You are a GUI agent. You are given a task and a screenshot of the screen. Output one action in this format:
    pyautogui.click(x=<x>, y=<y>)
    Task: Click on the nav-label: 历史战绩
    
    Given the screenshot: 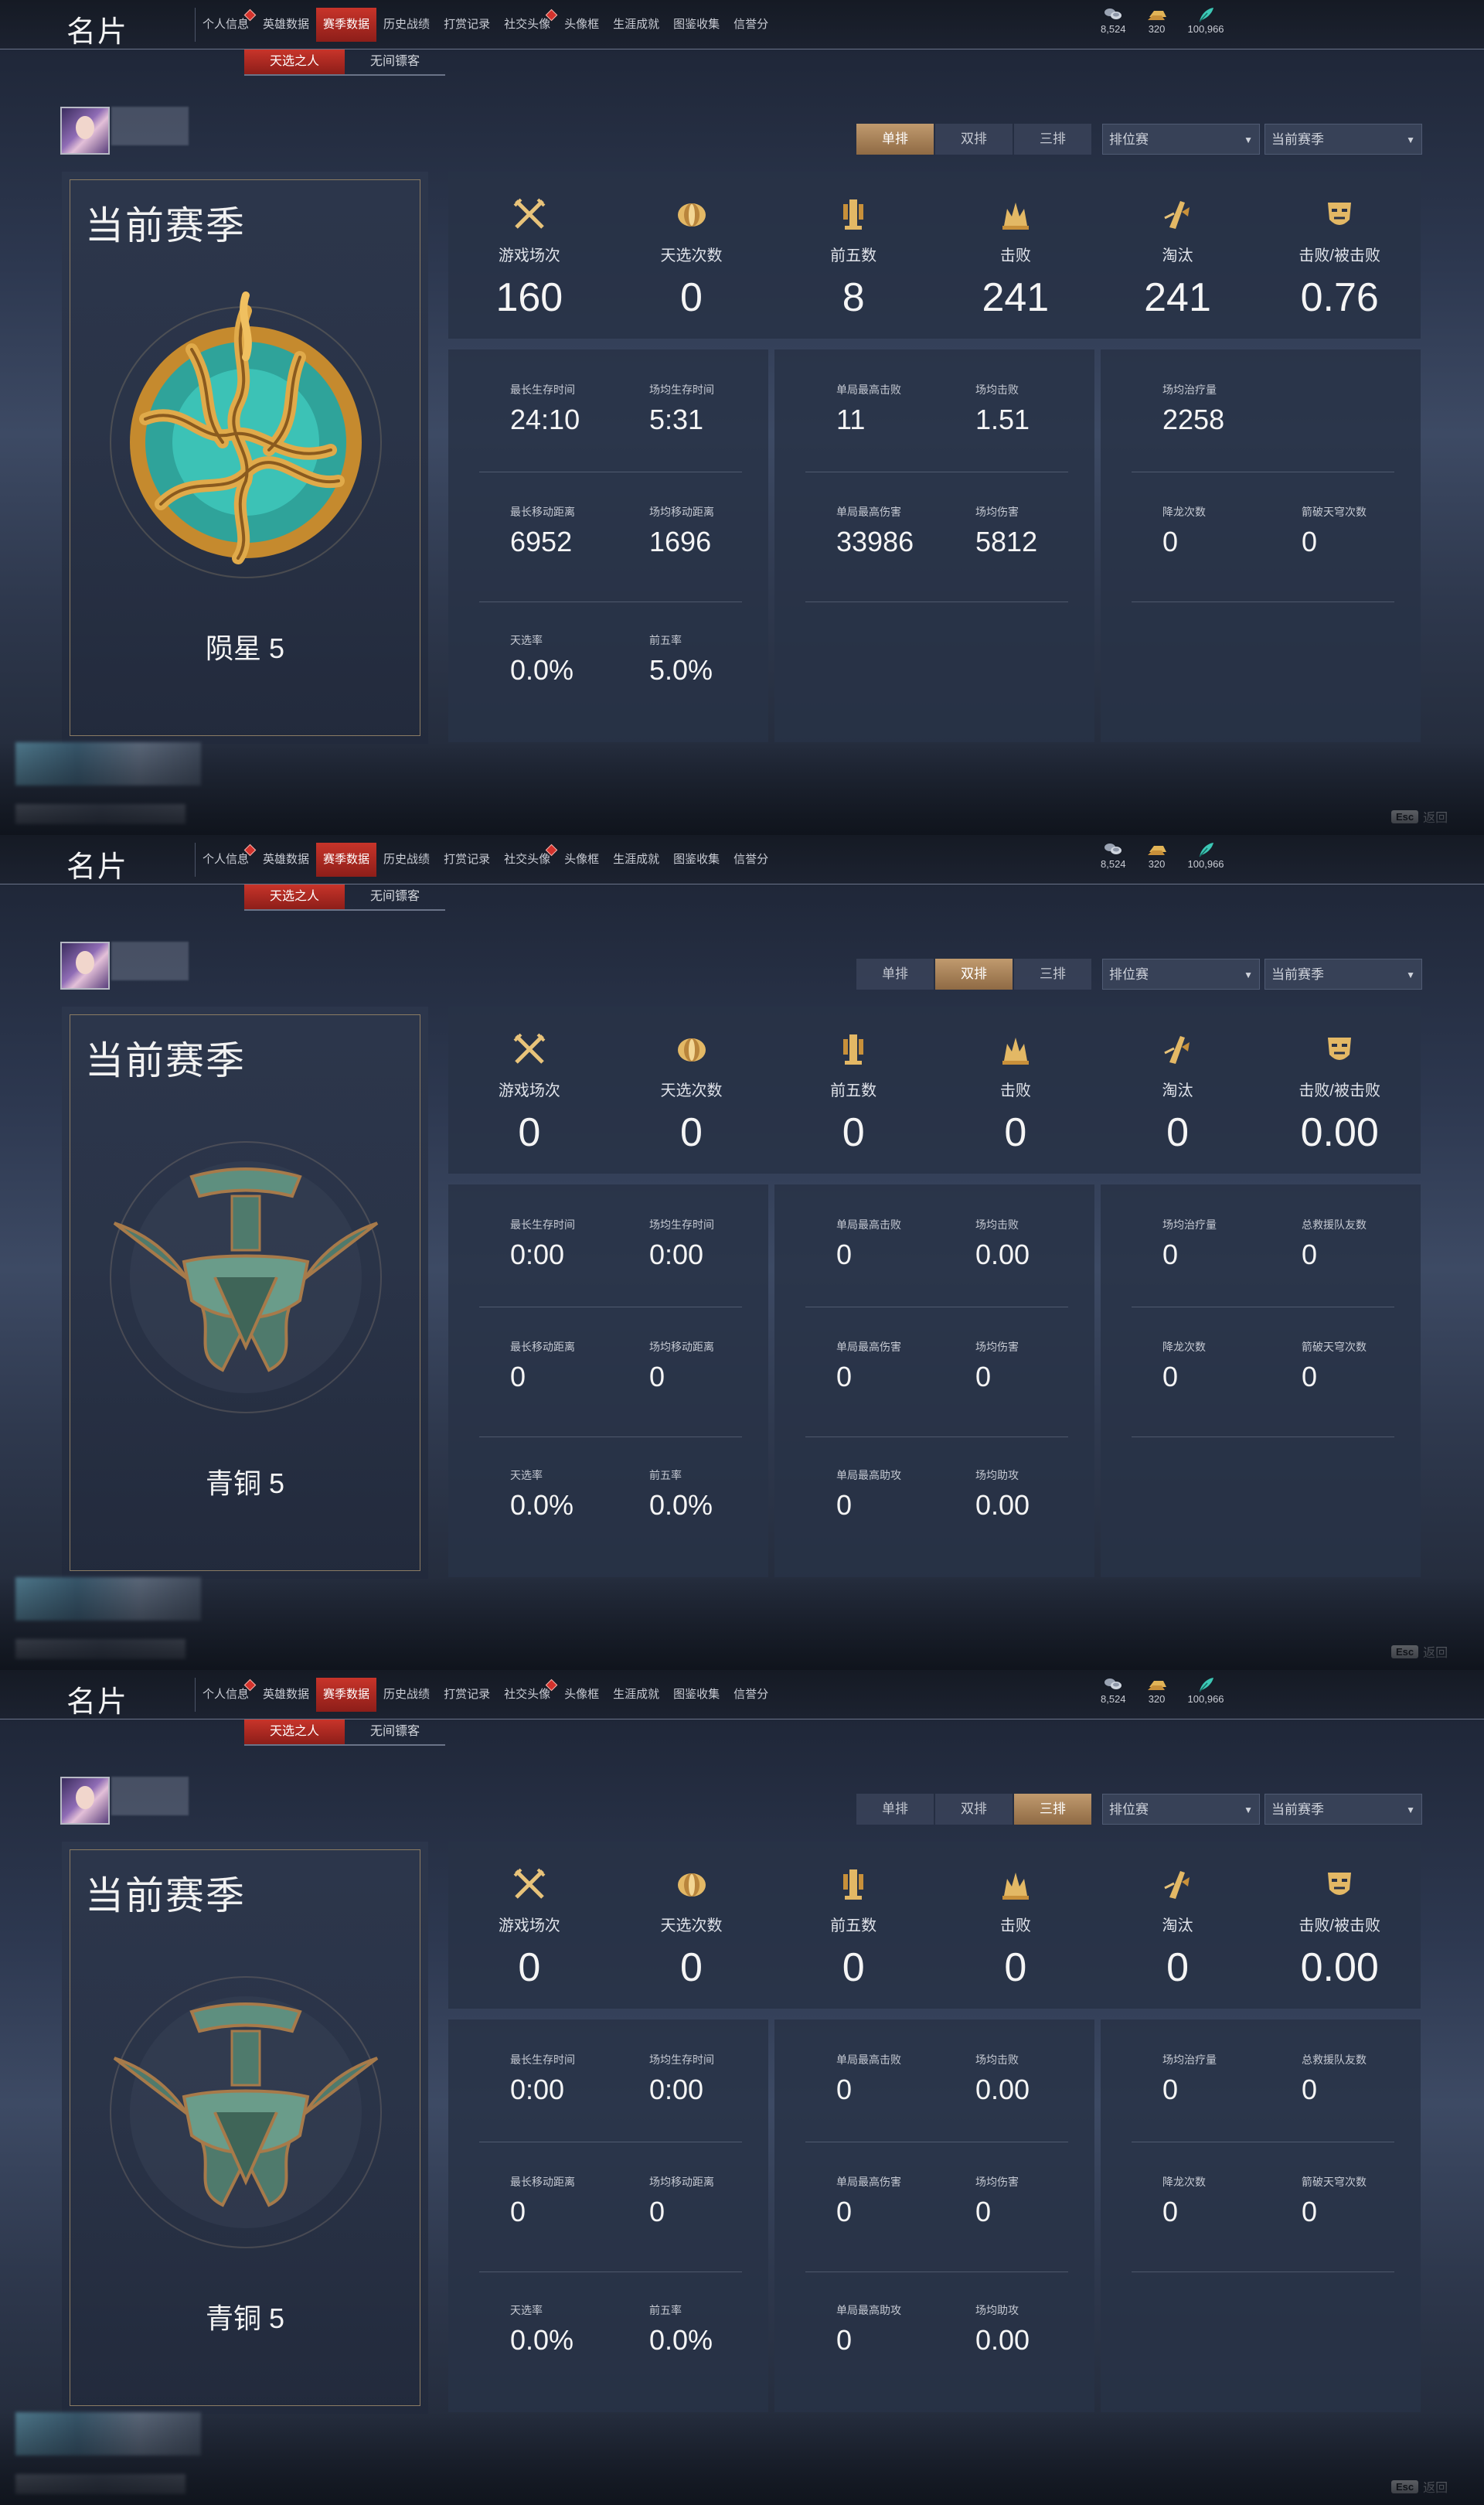 What is the action you would take?
    pyautogui.click(x=407, y=24)
    